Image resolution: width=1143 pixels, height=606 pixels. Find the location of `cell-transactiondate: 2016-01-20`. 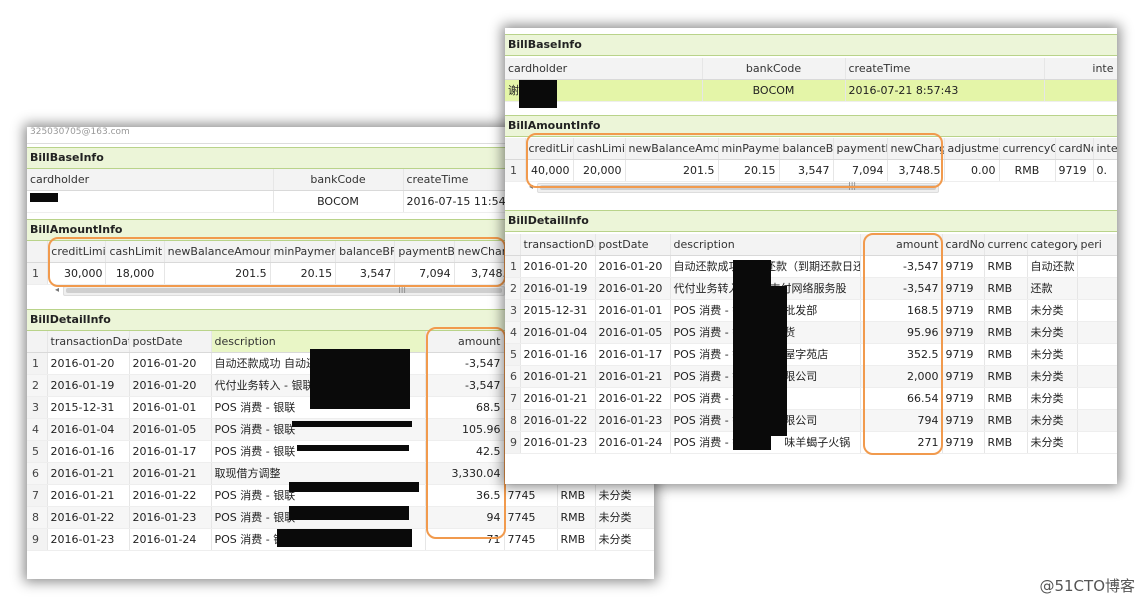

cell-transactiondate: 2016-01-20 is located at coordinates (558, 266).